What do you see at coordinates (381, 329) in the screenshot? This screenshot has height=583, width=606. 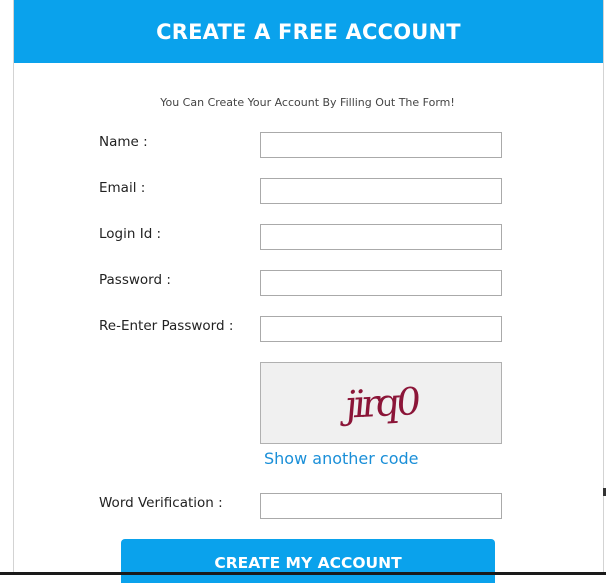 I see `confirm-password-input` at bounding box center [381, 329].